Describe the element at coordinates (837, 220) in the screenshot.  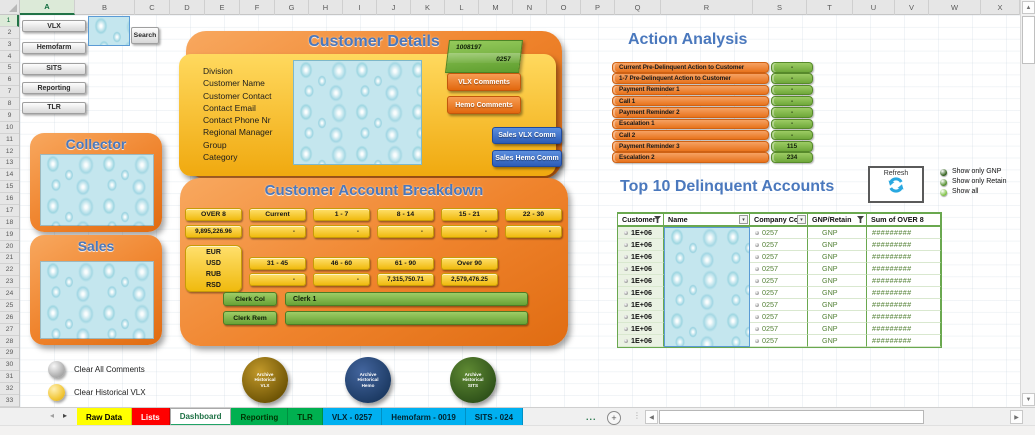
I see `top10-header-gnp-retain: GNP/Retain` at that location.